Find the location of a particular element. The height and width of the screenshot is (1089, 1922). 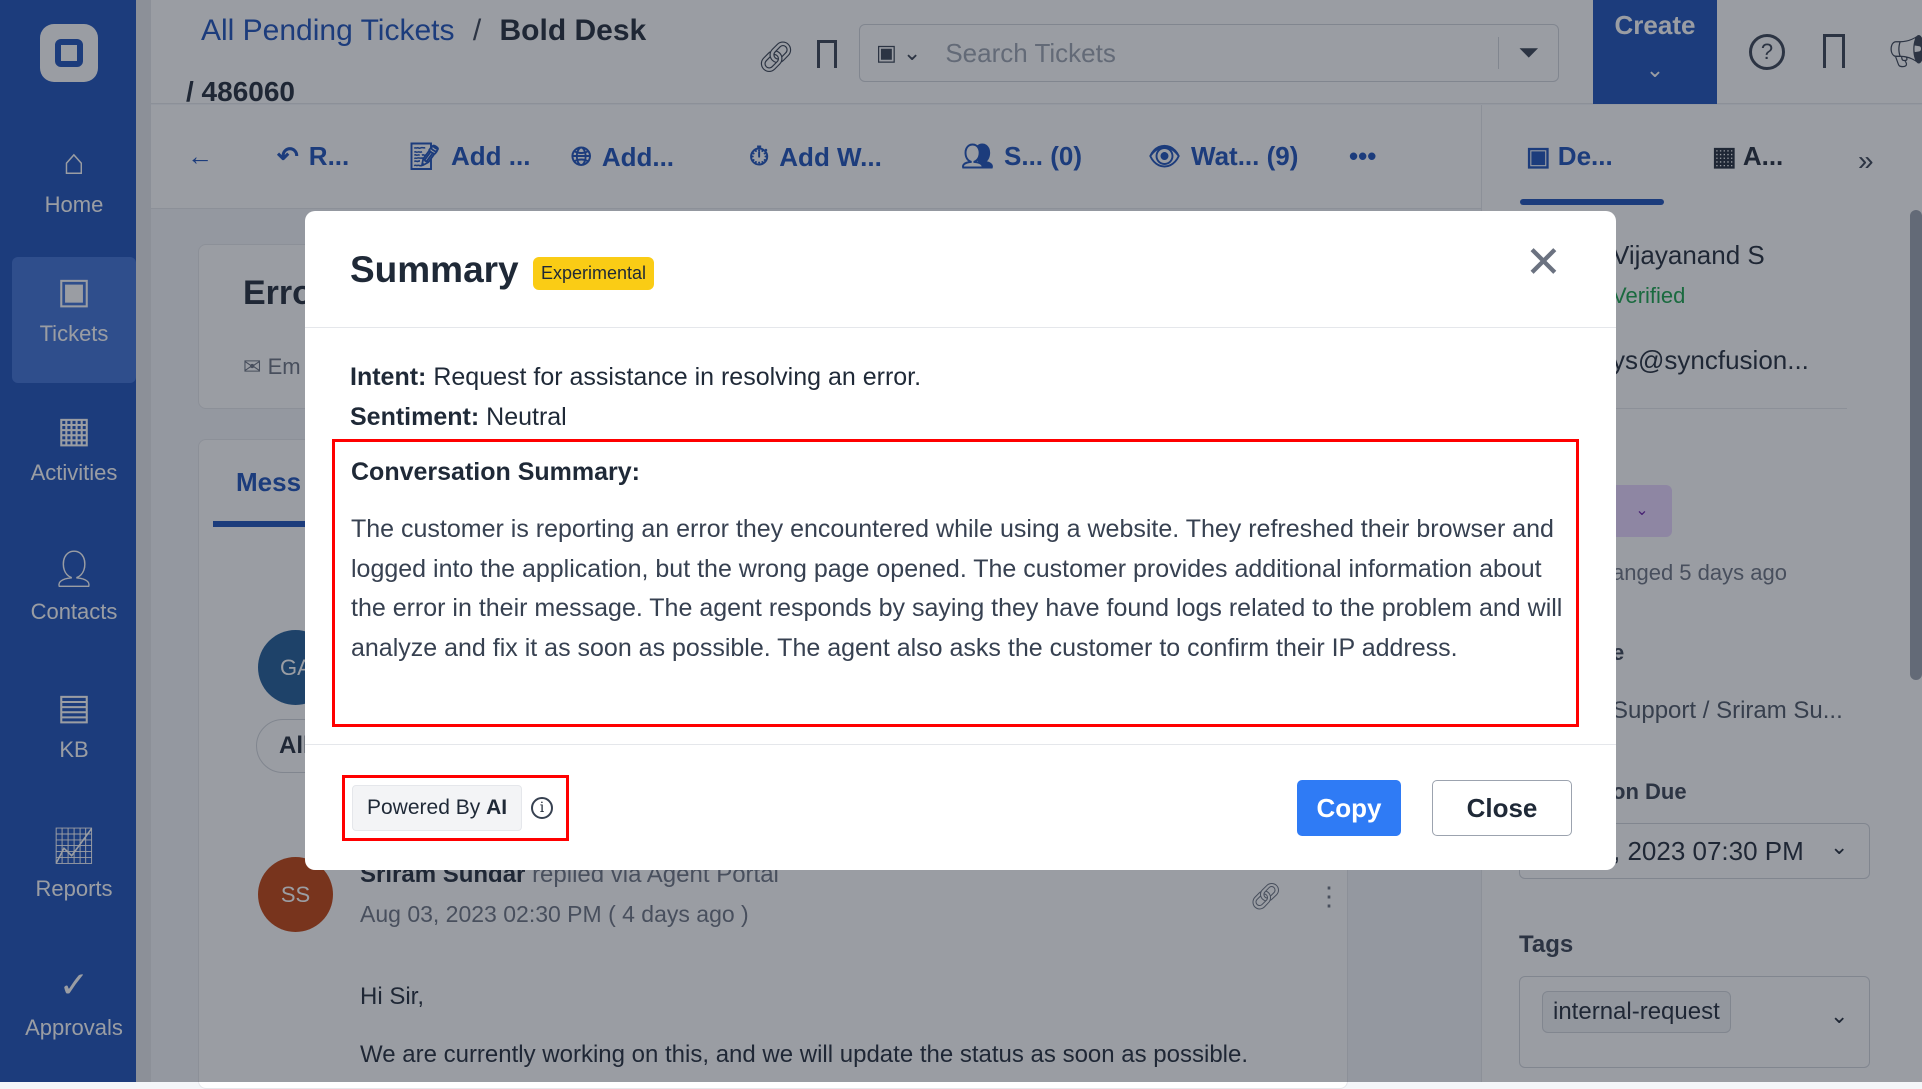

dialog-title: Summary is located at coordinates (434, 269).